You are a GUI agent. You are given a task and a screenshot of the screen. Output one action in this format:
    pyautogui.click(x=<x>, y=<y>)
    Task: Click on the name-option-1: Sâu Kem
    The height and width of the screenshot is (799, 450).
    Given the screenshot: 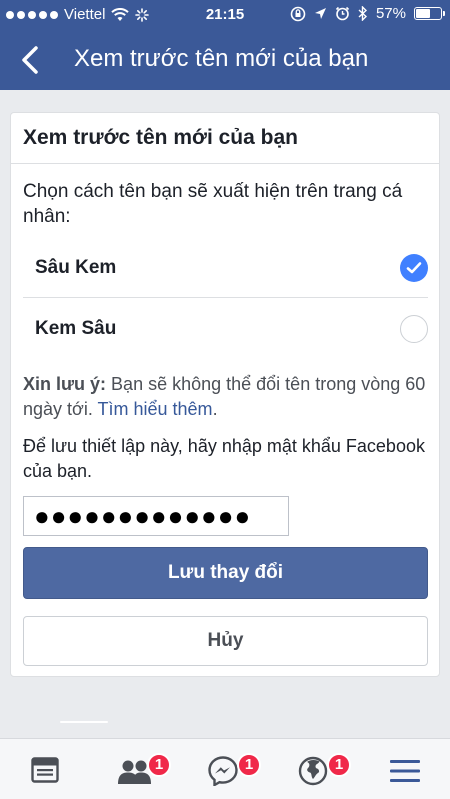 What is the action you would take?
    pyautogui.click(x=225, y=268)
    